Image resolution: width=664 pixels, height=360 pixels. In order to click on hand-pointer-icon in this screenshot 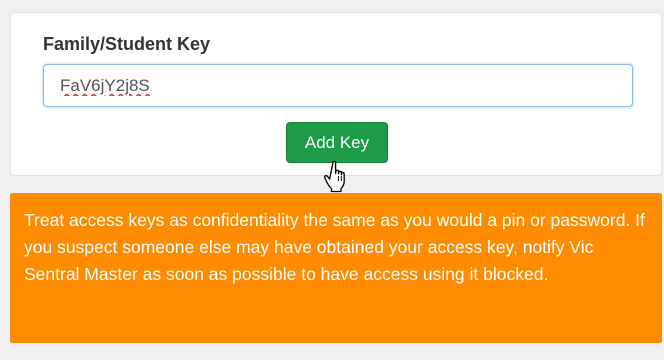, I will do `click(334, 176)`.